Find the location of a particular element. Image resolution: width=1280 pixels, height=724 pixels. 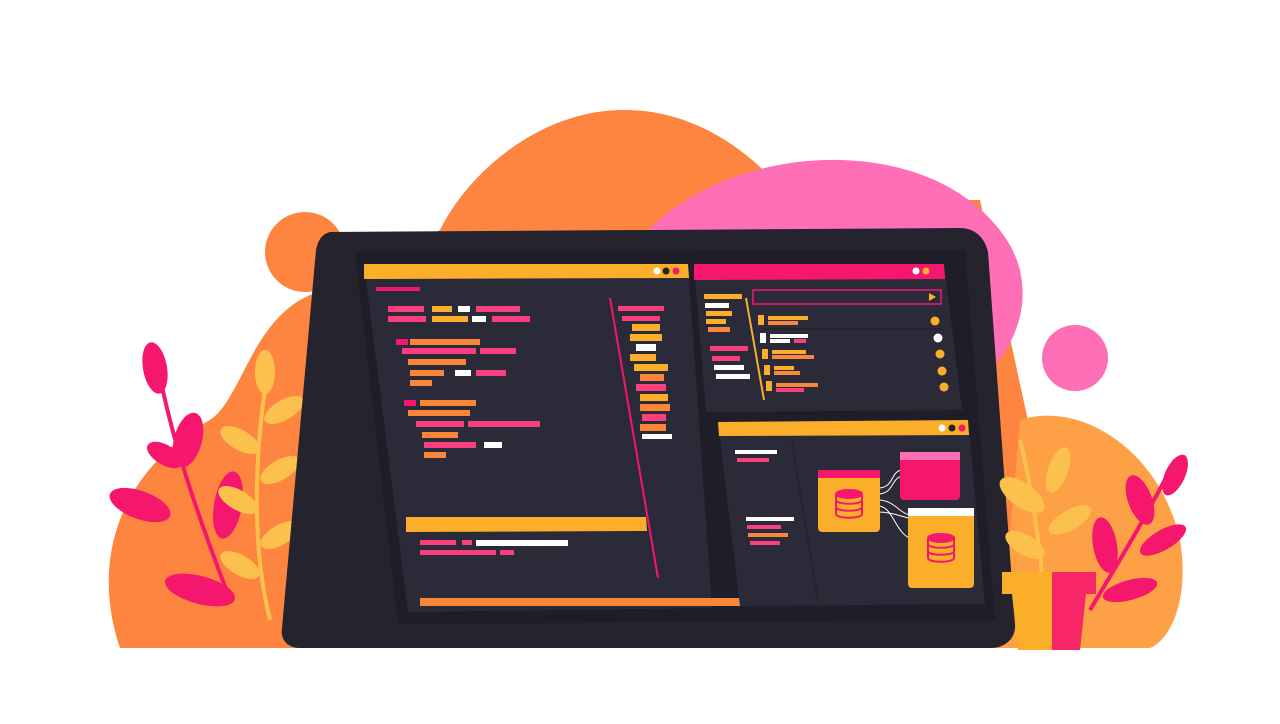

output-node is located at coordinates (930, 476).